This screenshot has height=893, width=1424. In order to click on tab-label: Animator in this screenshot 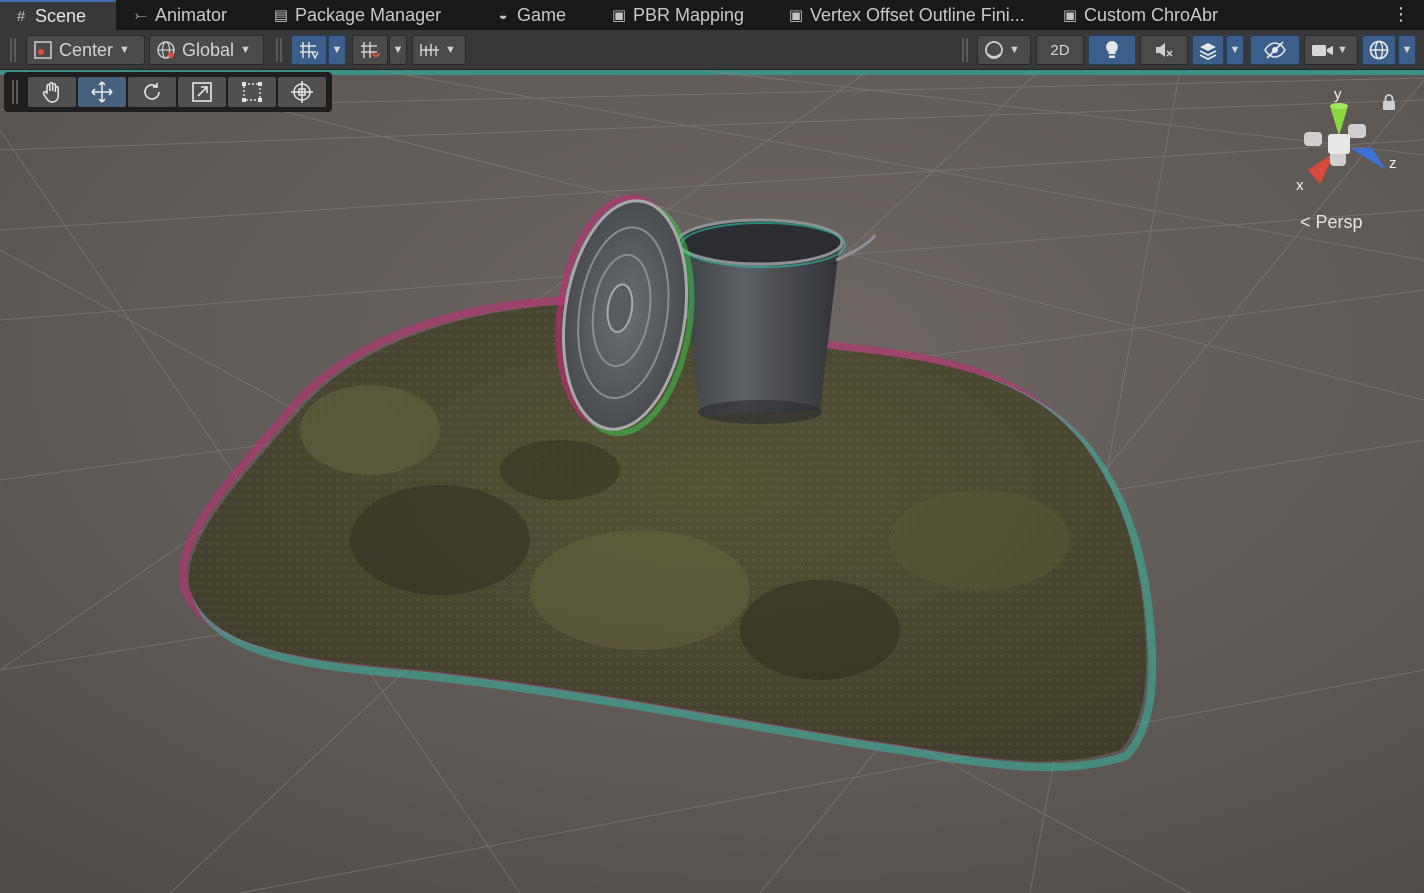, I will do `click(191, 14)`.